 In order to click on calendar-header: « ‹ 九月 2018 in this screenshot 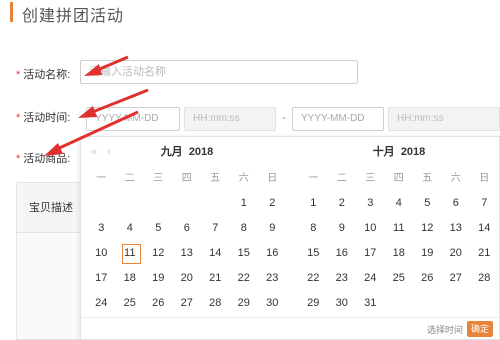, I will do `click(187, 152)`.